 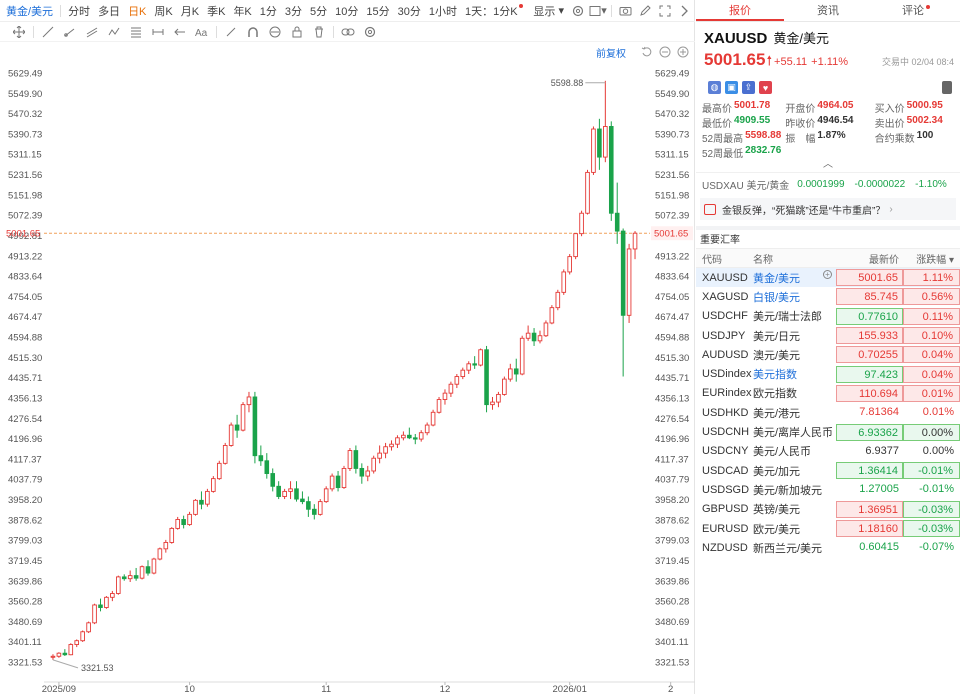 What do you see at coordinates (828, 547) in the screenshot?
I see `table-row: NZDUSD 新西兰元/美元 0.60415 -0.07%` at bounding box center [828, 547].